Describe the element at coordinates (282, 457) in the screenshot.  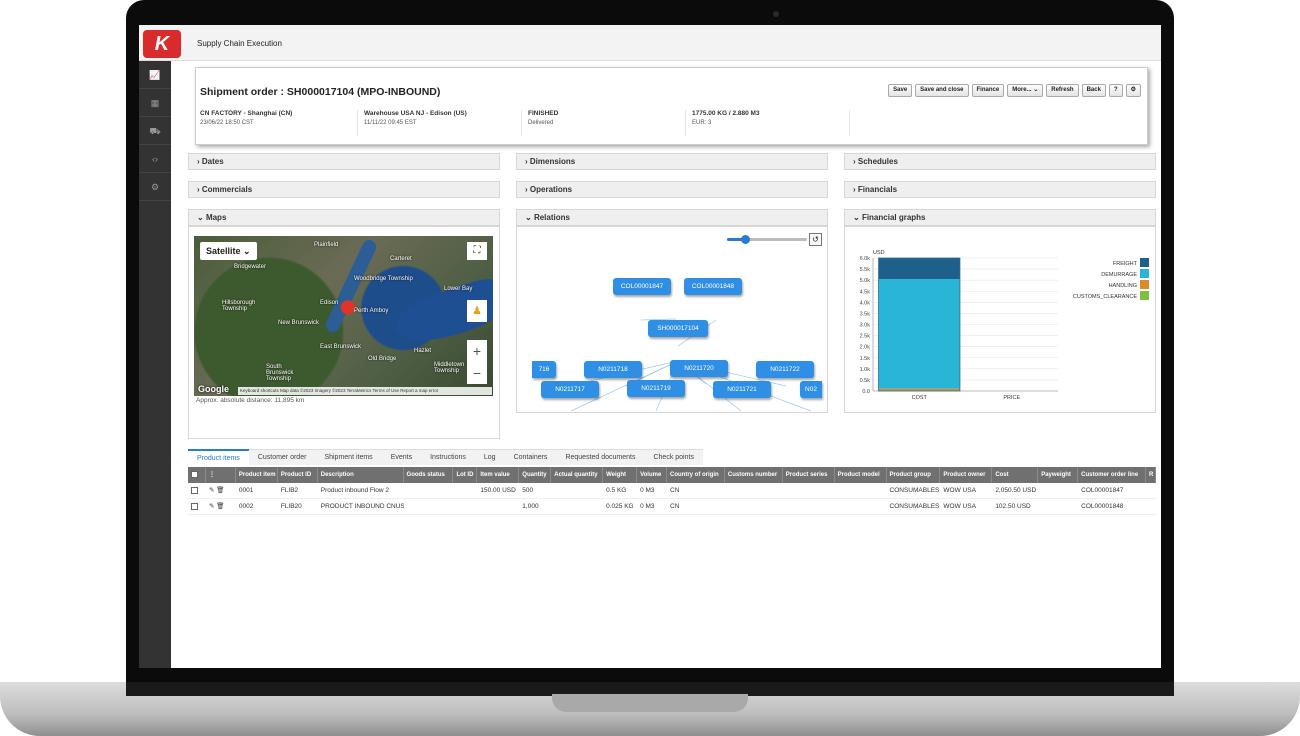
I see `tab-customer-order: Customer order` at that location.